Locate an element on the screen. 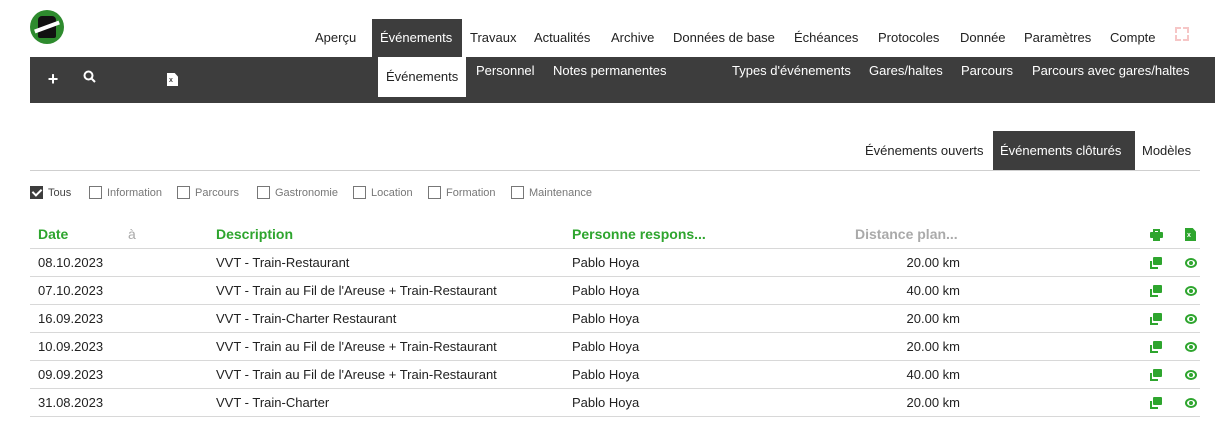 The height and width of the screenshot is (427, 1215). tab-evenements-ouverts: Événements ouverts is located at coordinates (924, 151).